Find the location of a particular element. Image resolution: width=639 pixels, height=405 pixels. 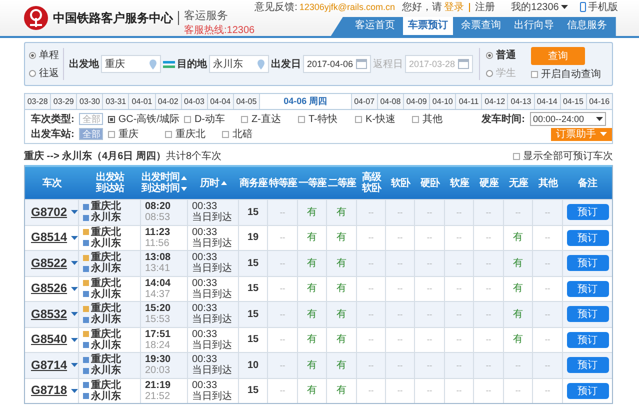

station-checkbox: 北碚 is located at coordinates (248, 134).